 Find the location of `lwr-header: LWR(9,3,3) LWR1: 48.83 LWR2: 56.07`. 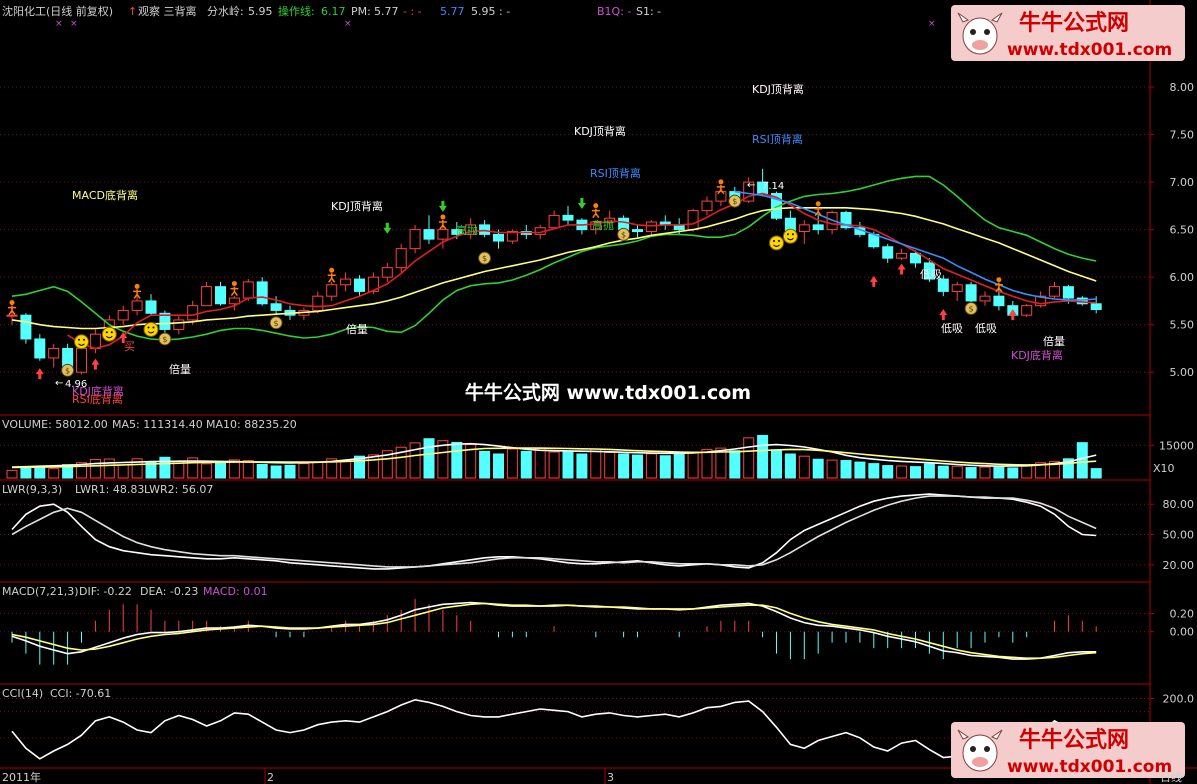

lwr-header: LWR(9,3,3) LWR1: 48.83 LWR2: 56.07 is located at coordinates (107, 489).